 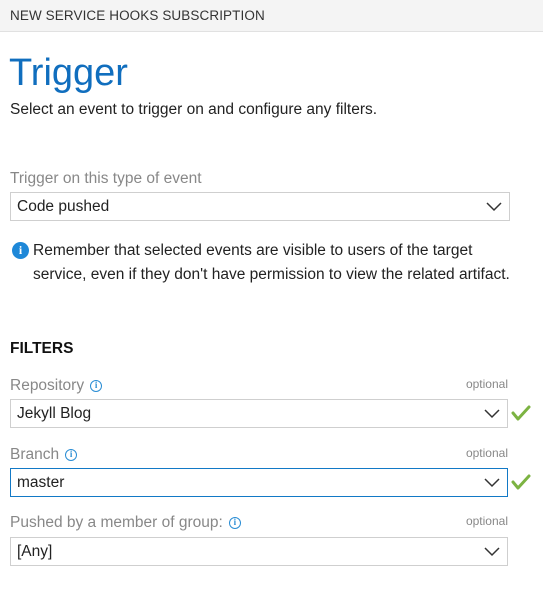 I want to click on repository-optional-tag: optional, so click(x=486, y=384).